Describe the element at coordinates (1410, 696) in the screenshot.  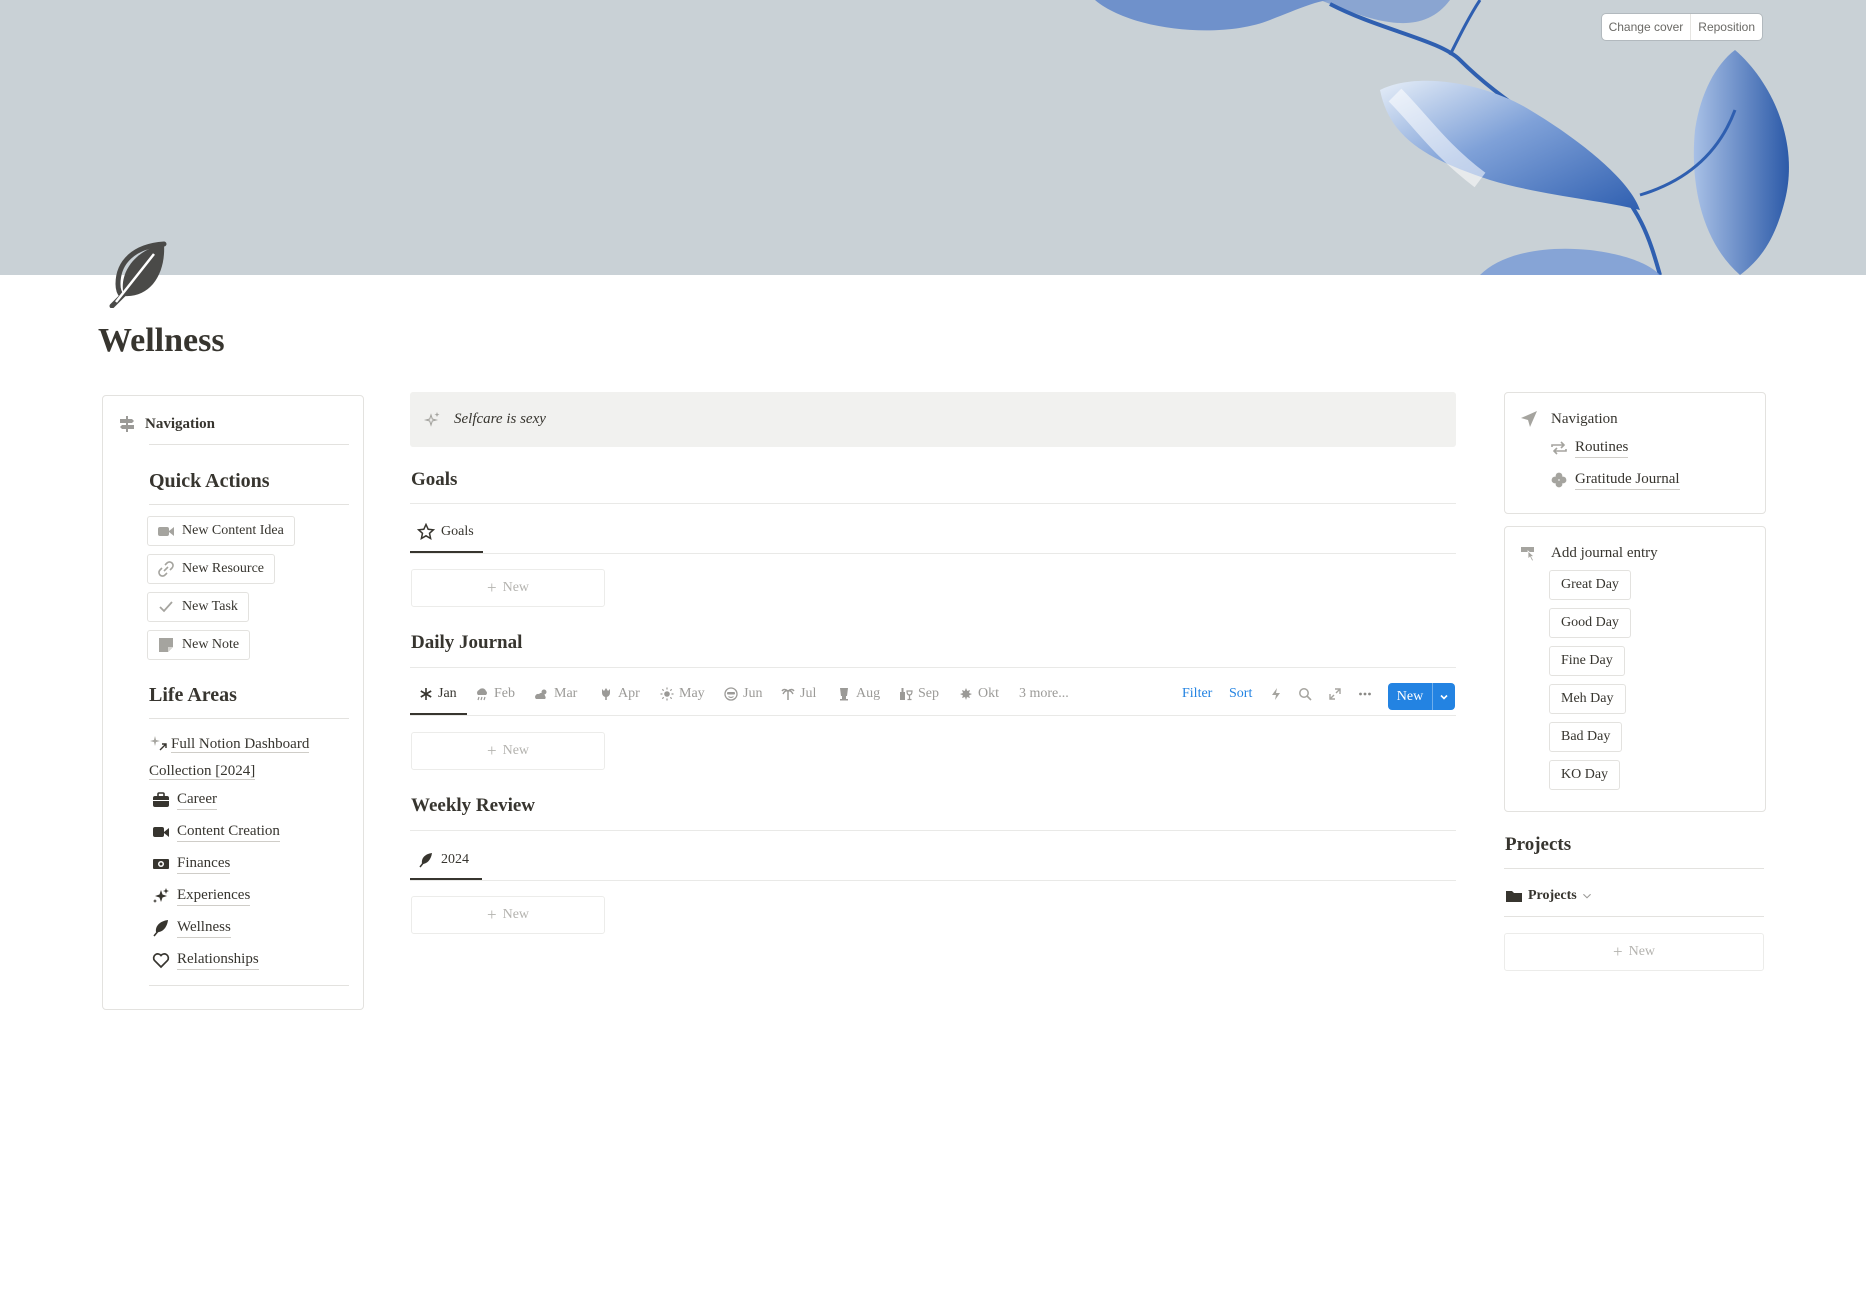
I see `new-button-label: New` at that location.